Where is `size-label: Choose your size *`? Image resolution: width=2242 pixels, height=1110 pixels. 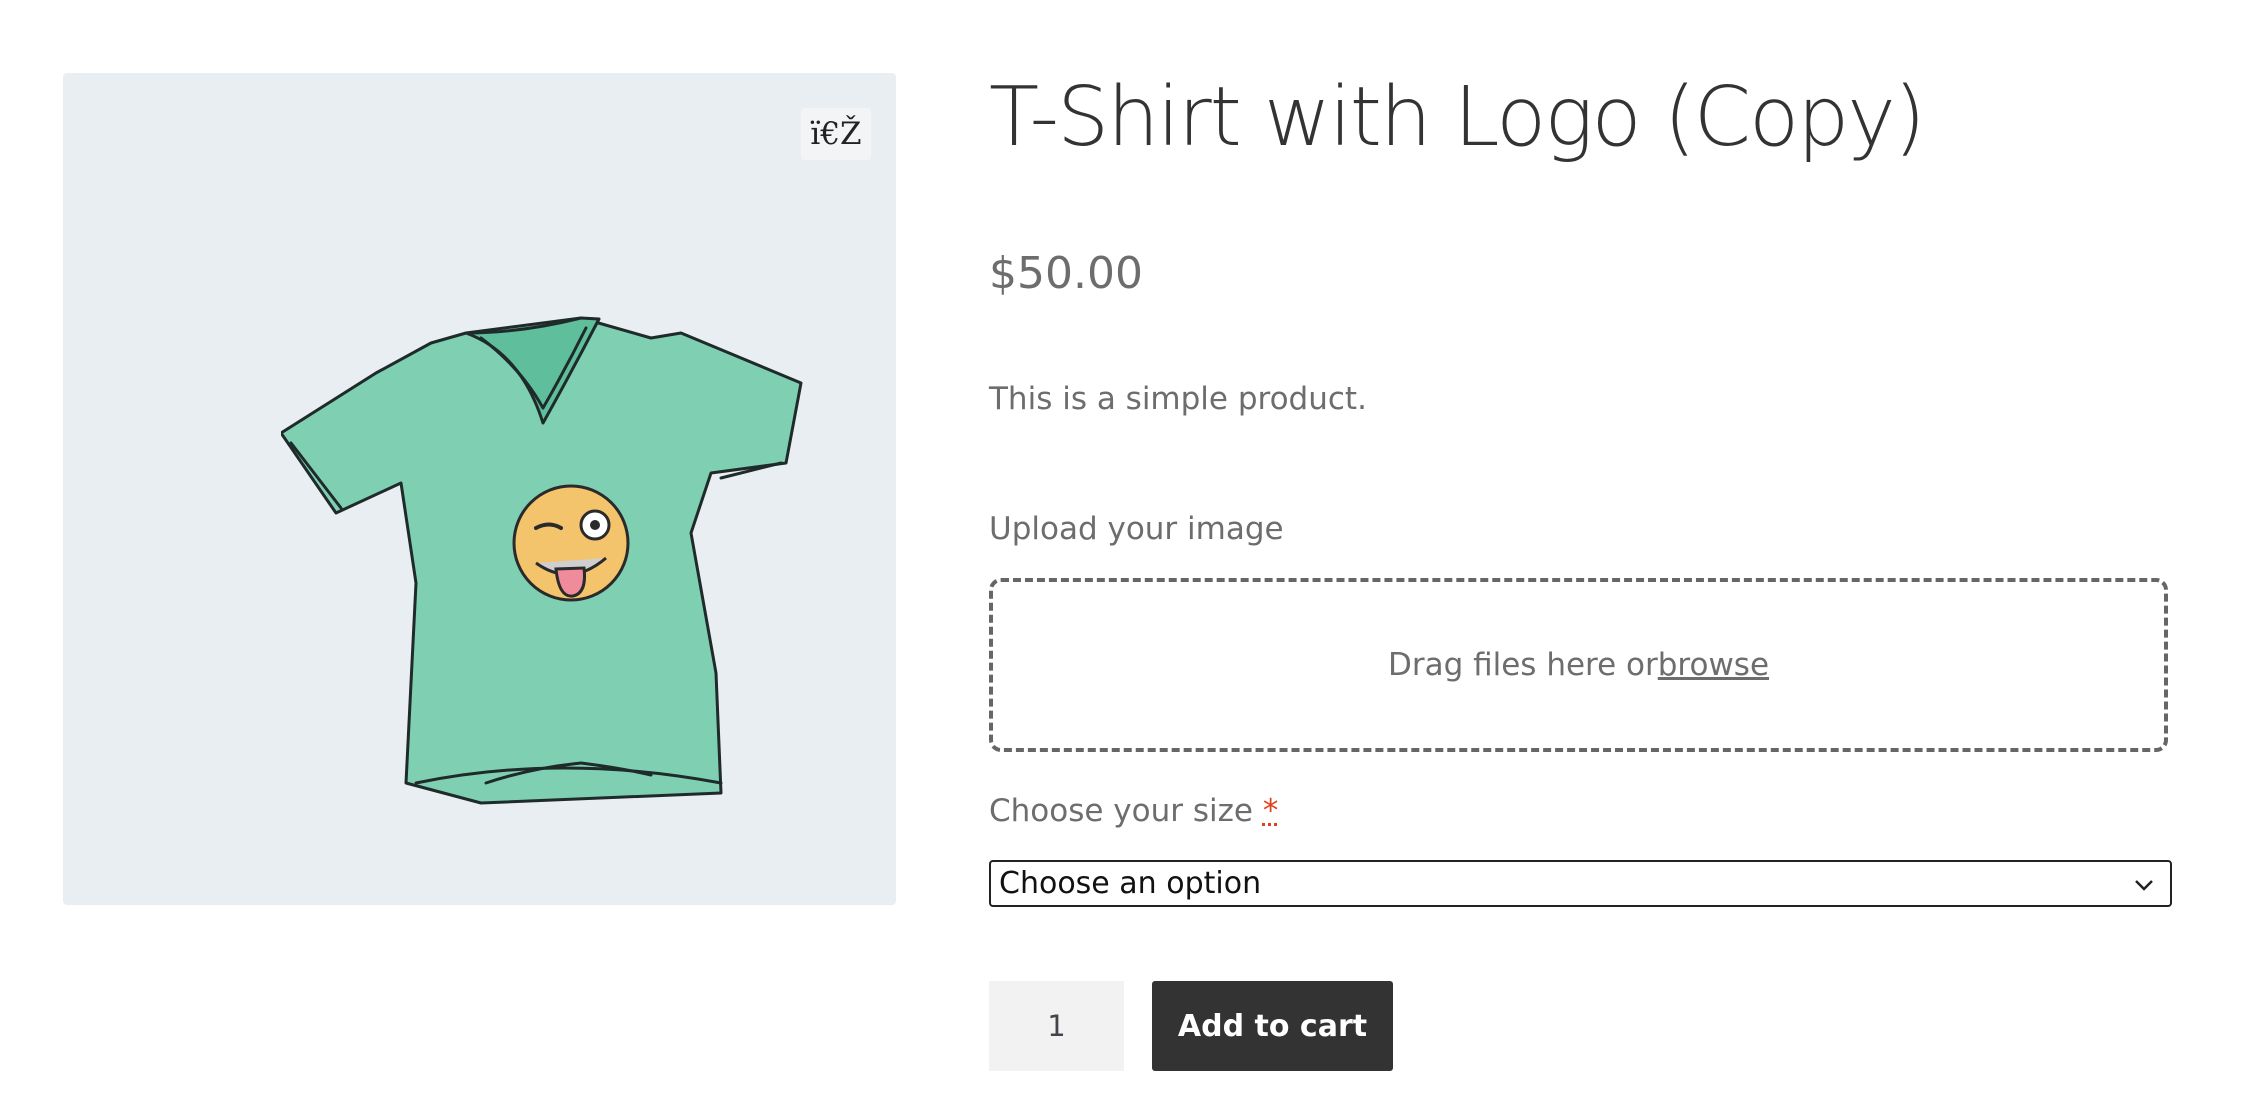
size-label: Choose your size * is located at coordinates (1133, 811).